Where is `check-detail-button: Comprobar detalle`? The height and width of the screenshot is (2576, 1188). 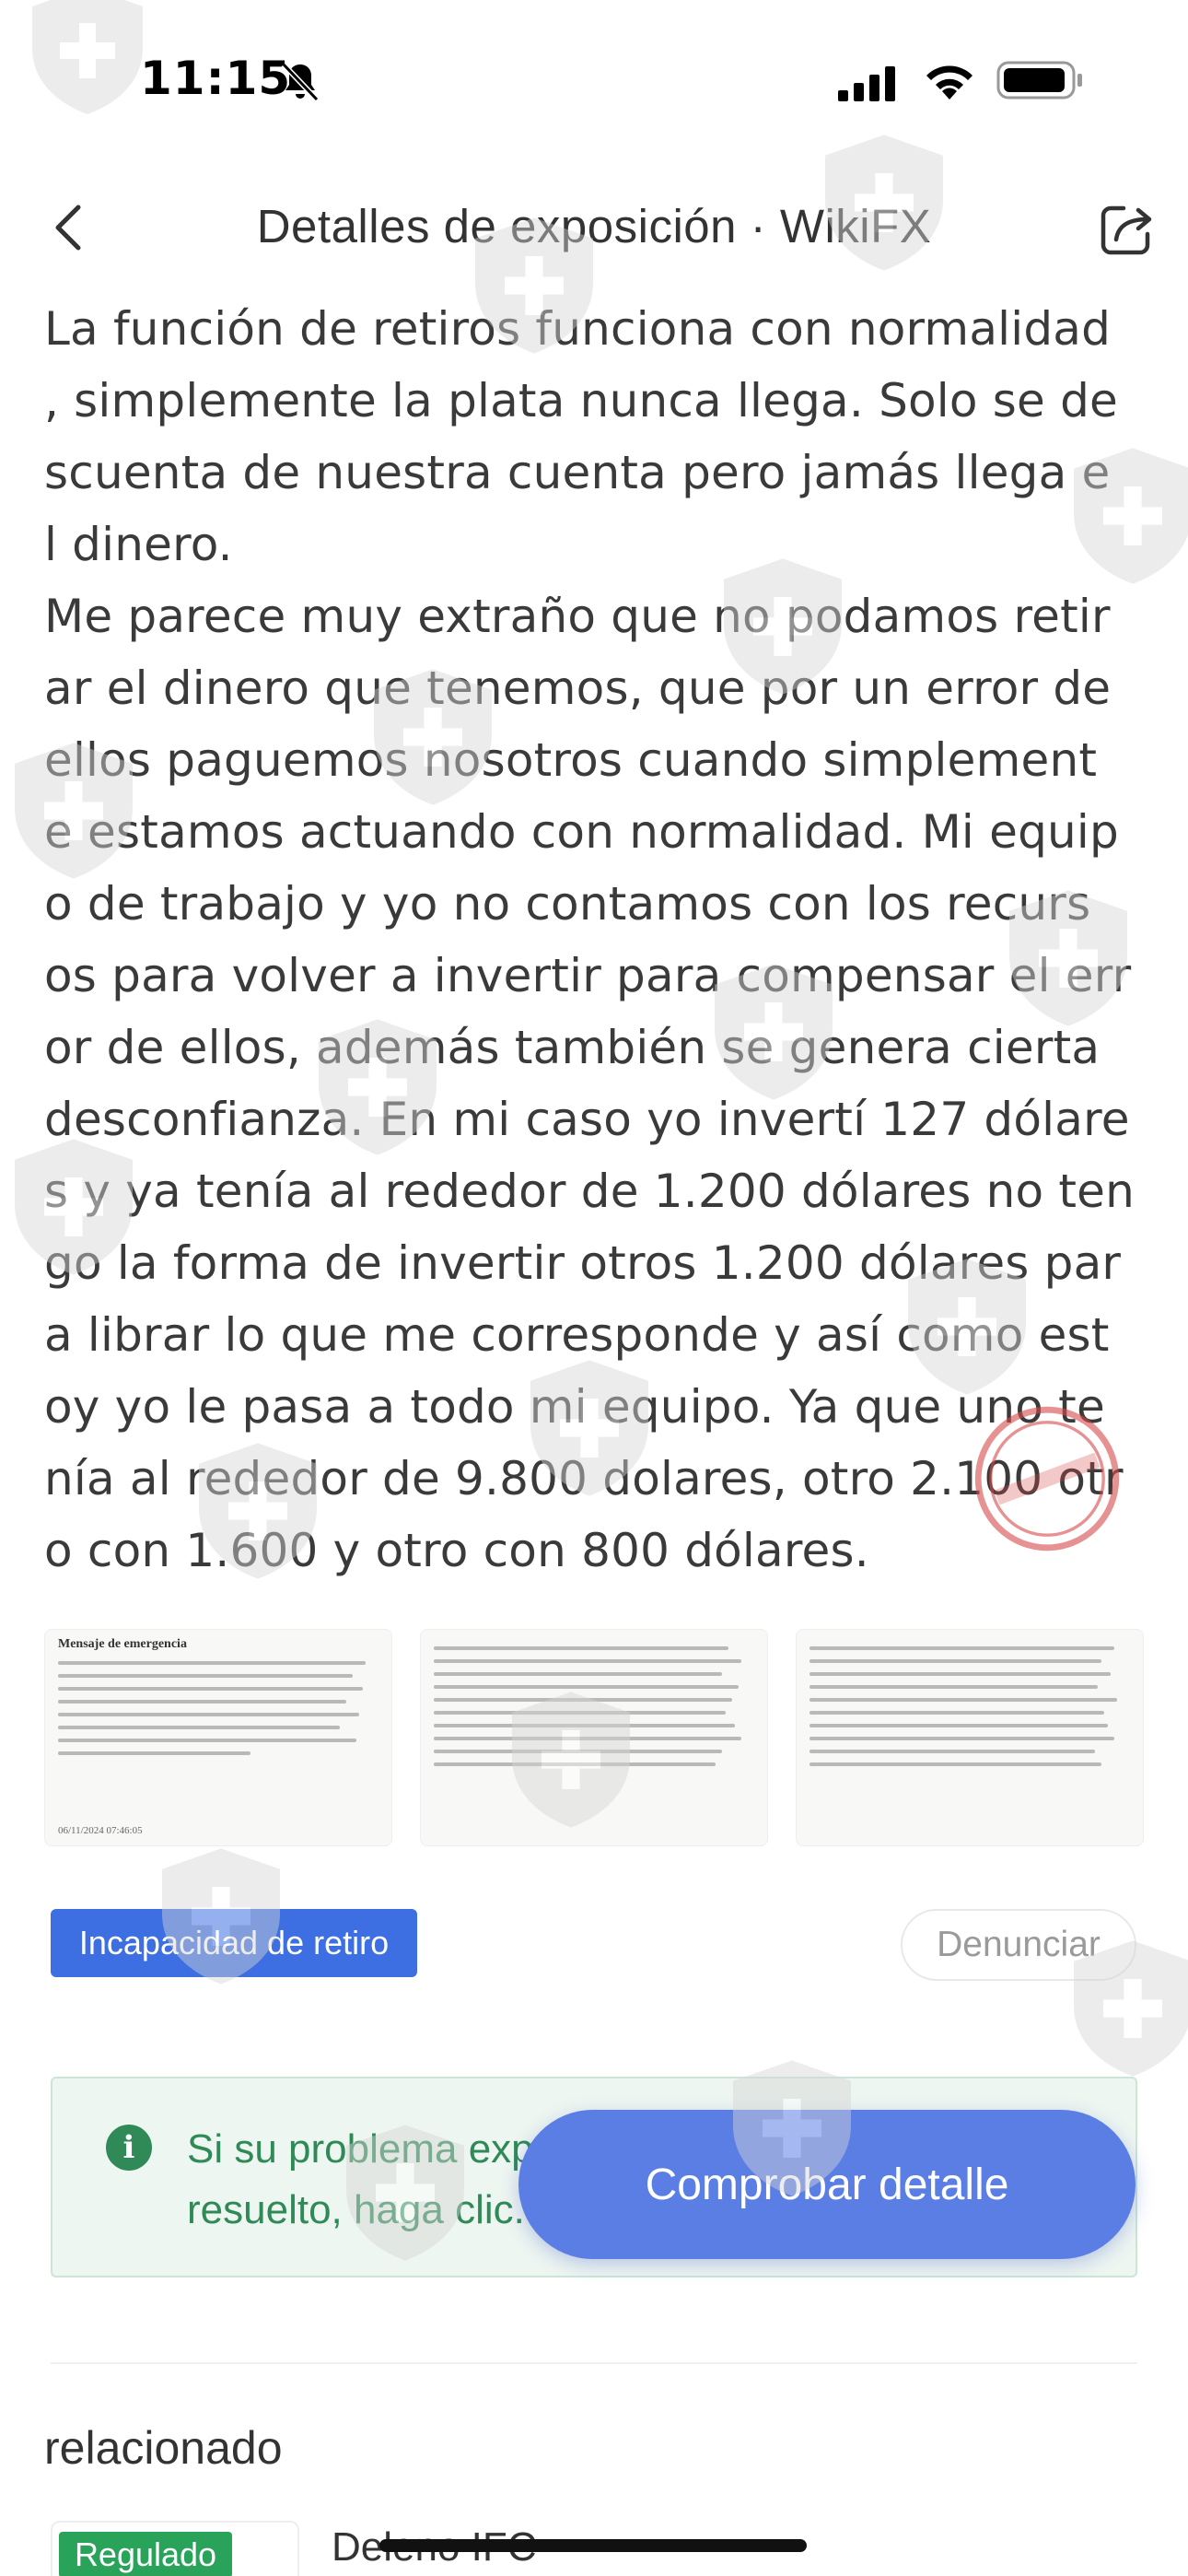 check-detail-button: Comprobar detalle is located at coordinates (827, 2184).